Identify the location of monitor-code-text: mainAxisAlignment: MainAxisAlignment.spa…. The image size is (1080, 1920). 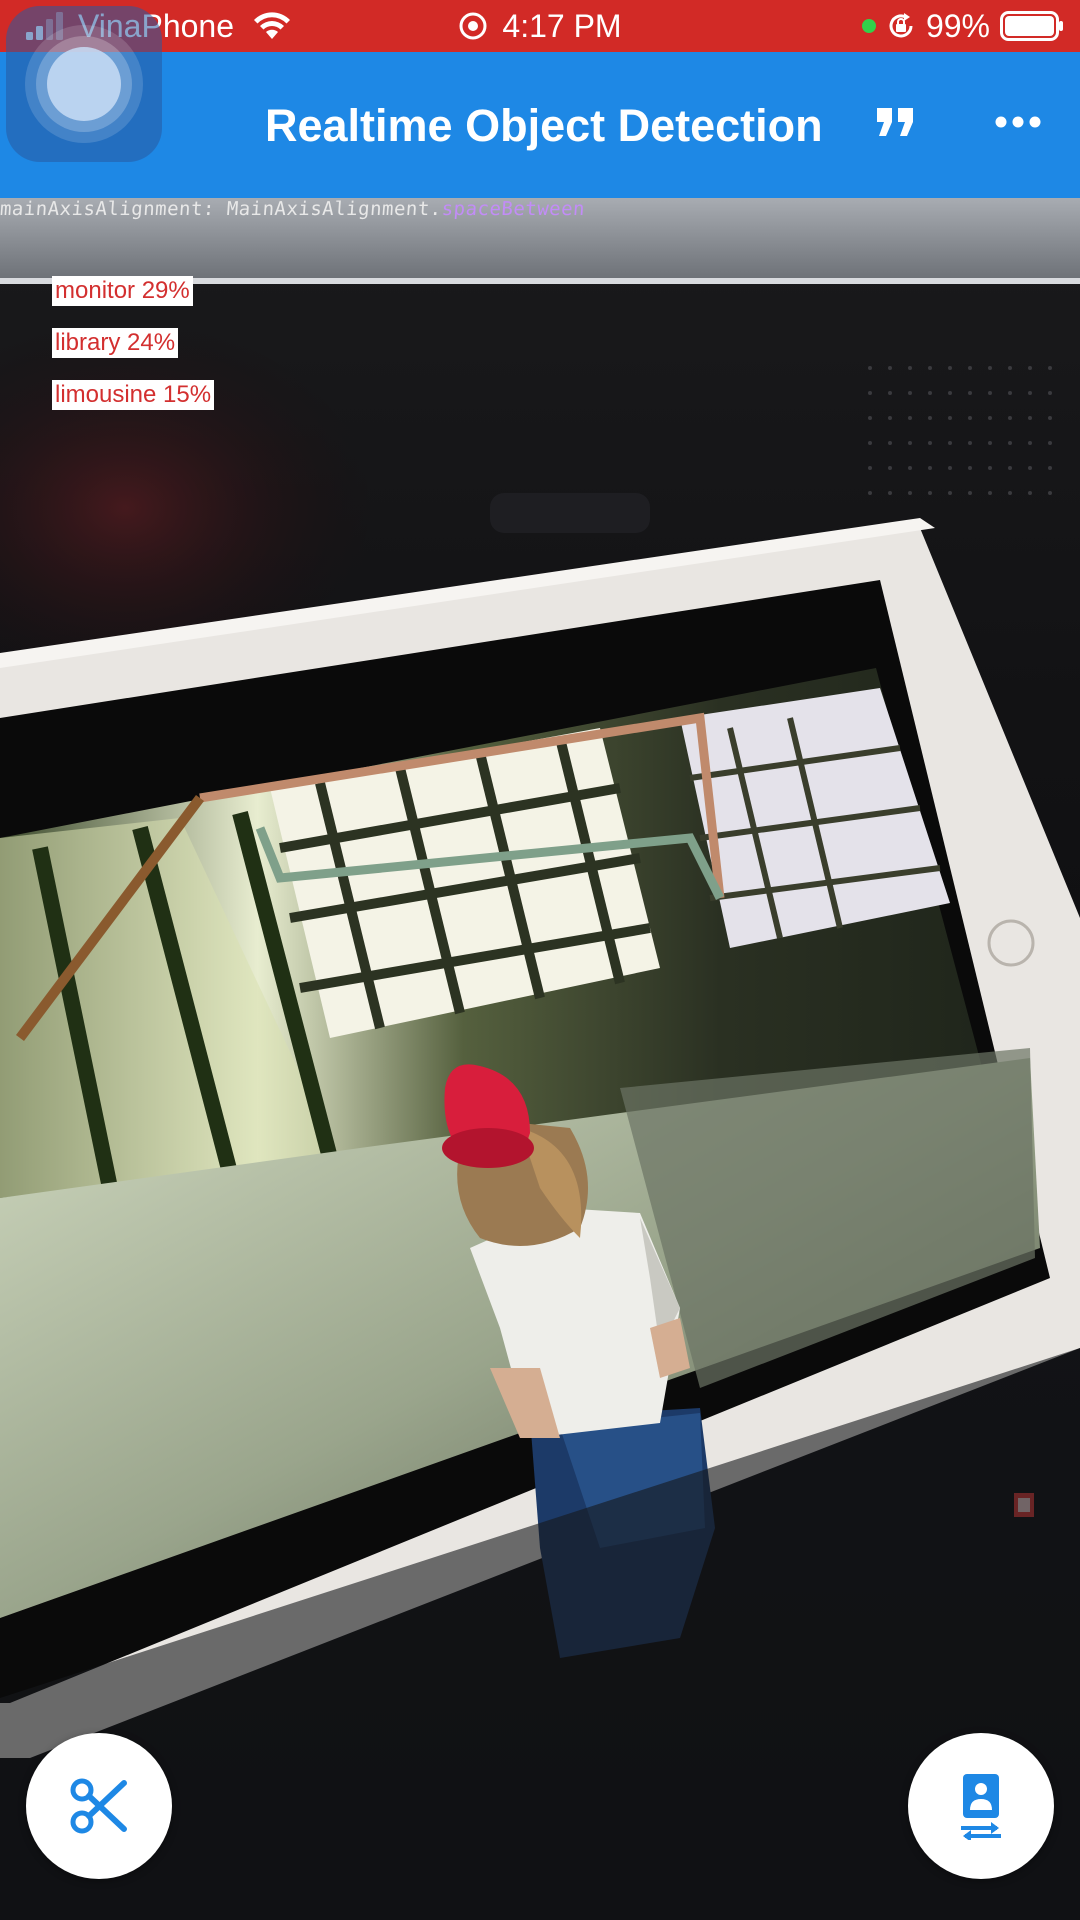
(293, 209).